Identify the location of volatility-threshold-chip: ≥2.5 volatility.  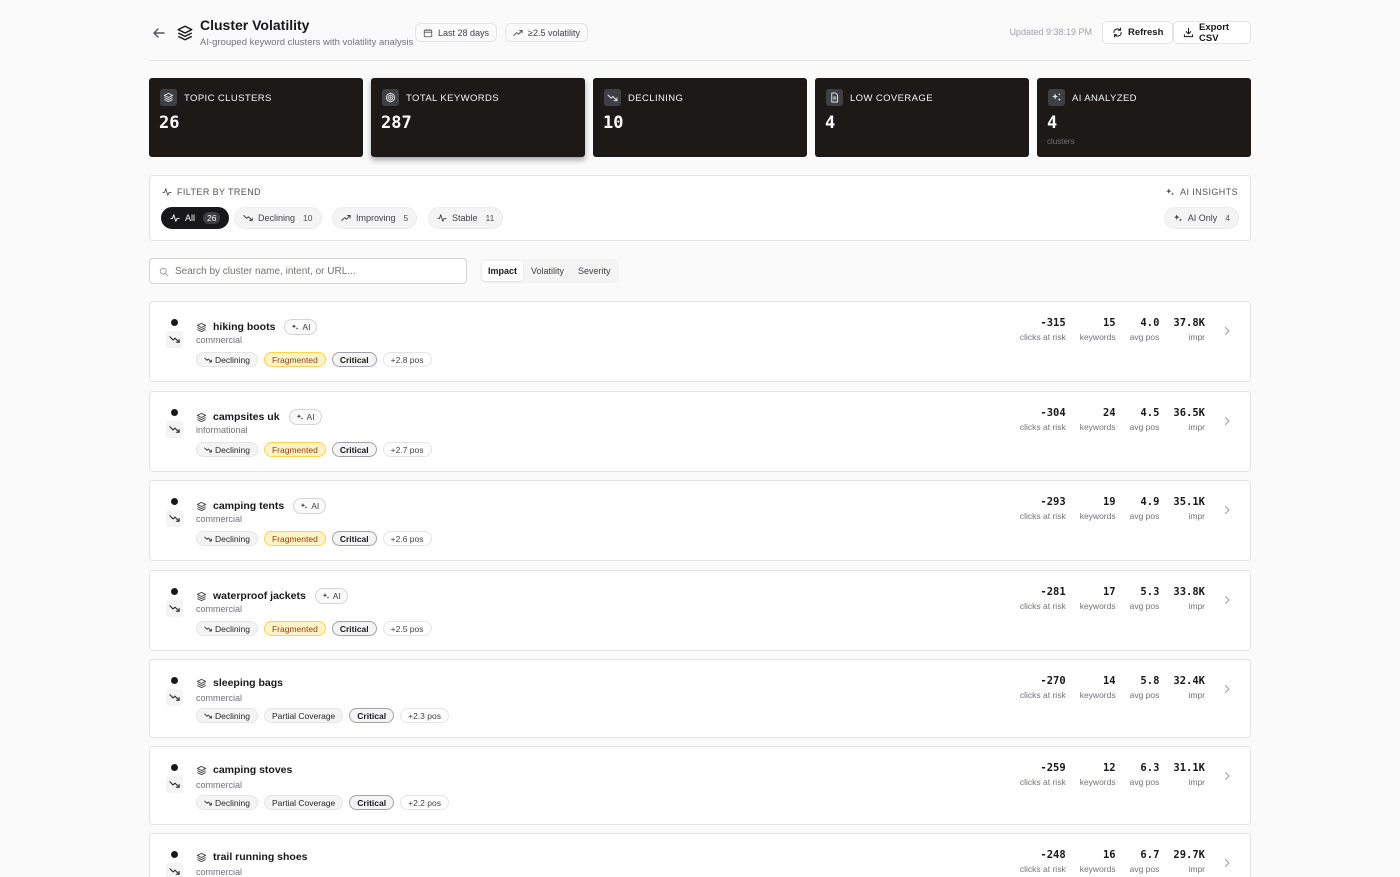
(546, 32).